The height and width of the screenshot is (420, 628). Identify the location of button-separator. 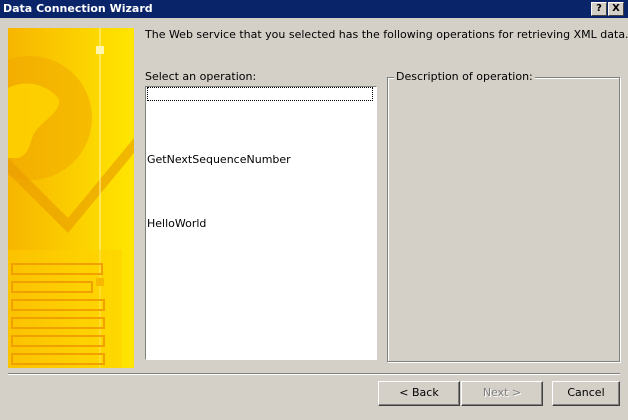
(314, 374).